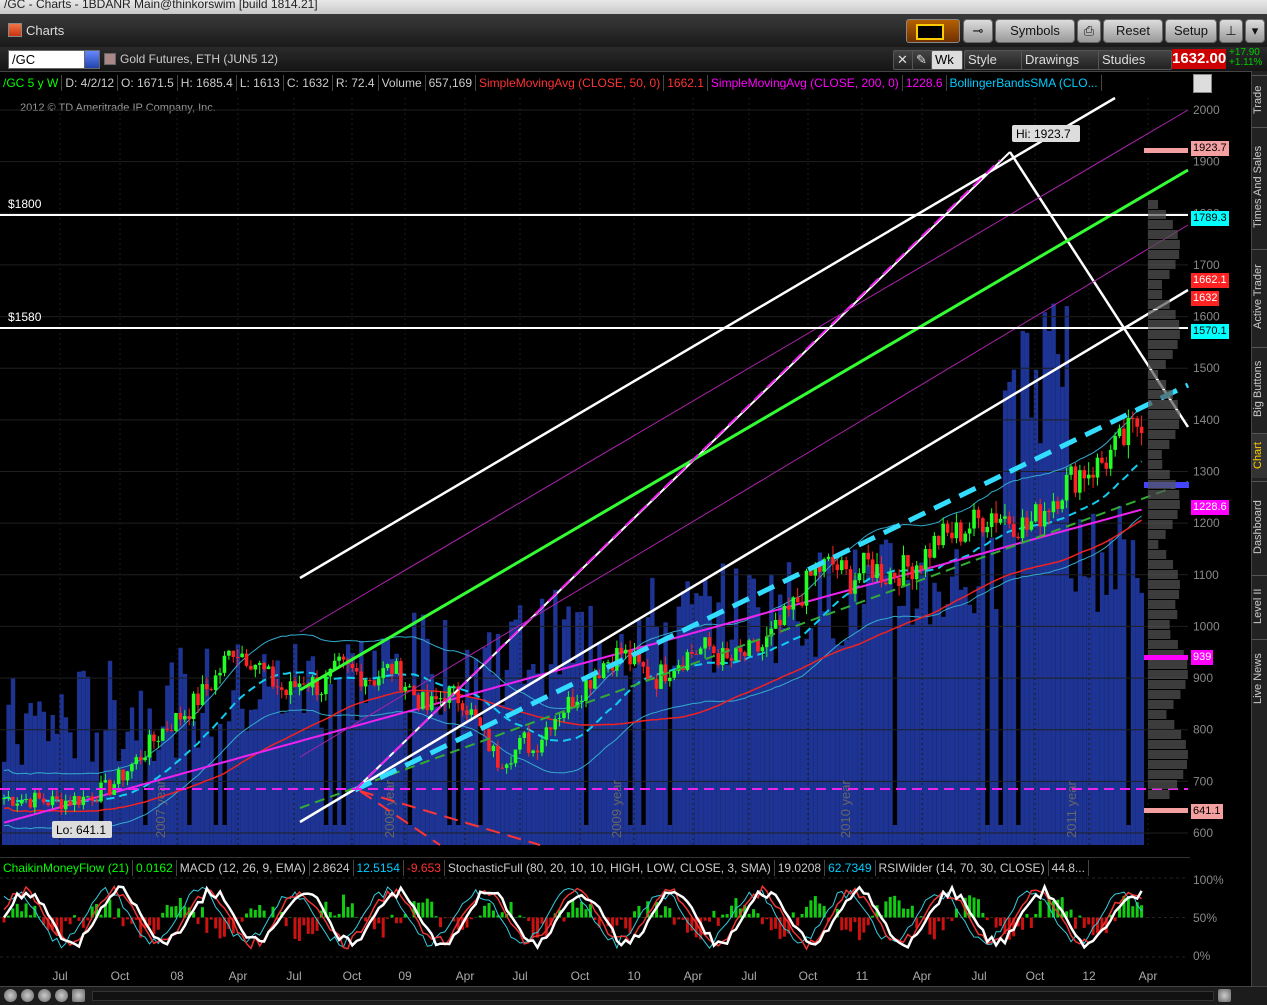  I want to click on y-tick-label: 1500, so click(1206, 368).